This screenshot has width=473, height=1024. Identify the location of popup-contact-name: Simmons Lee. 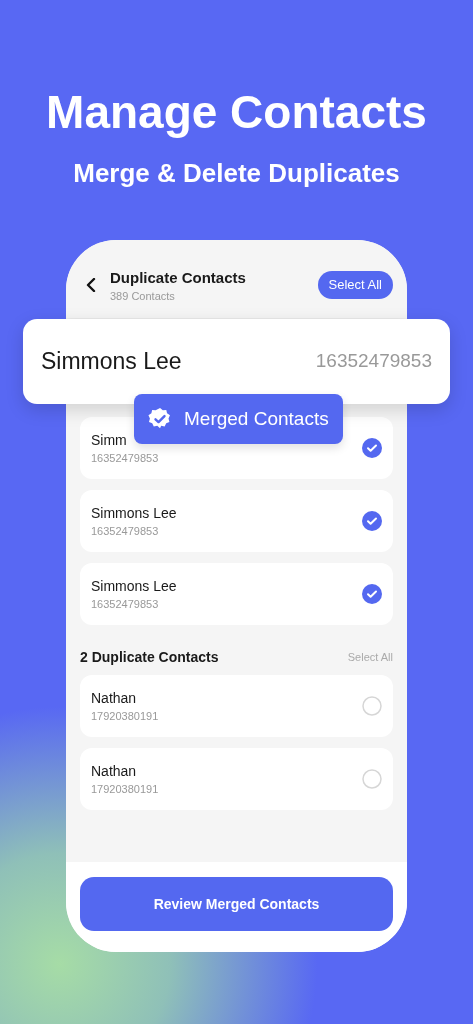
(111, 362).